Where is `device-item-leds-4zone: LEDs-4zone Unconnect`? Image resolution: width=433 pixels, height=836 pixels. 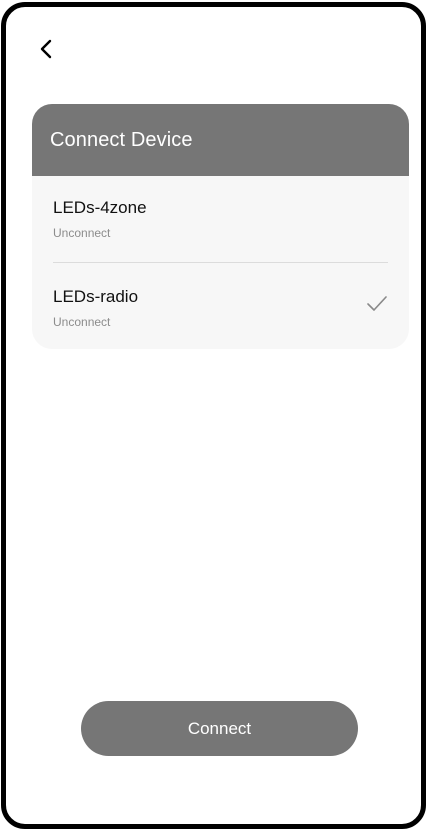
device-item-leds-4zone: LEDs-4zone Unconnect is located at coordinates (220, 219).